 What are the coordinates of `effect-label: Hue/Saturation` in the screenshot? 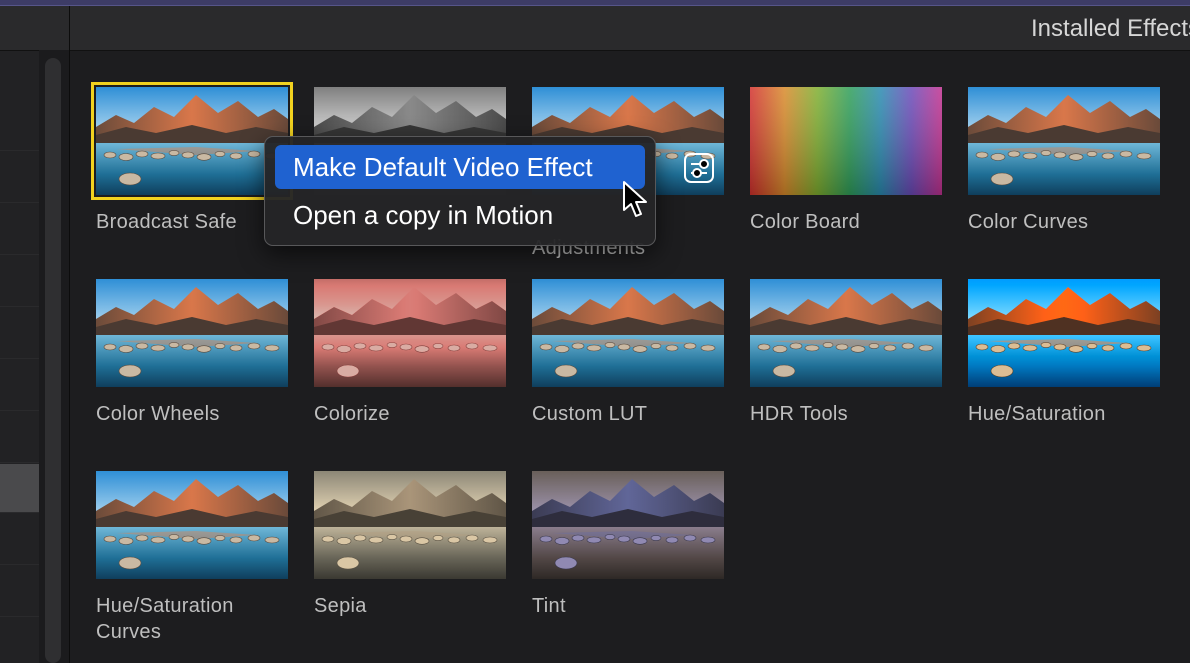 It's located at (1037, 414).